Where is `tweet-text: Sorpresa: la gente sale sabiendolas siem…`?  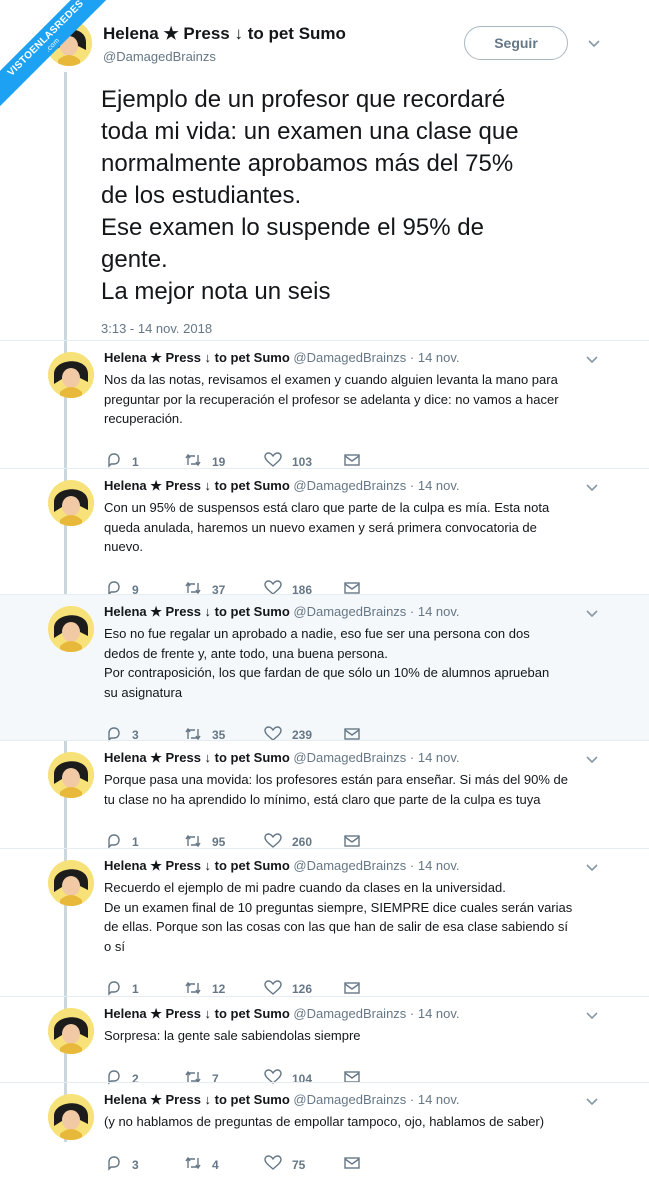 tweet-text: Sorpresa: la gente sale sabiendolas siem… is located at coordinates (359, 1036).